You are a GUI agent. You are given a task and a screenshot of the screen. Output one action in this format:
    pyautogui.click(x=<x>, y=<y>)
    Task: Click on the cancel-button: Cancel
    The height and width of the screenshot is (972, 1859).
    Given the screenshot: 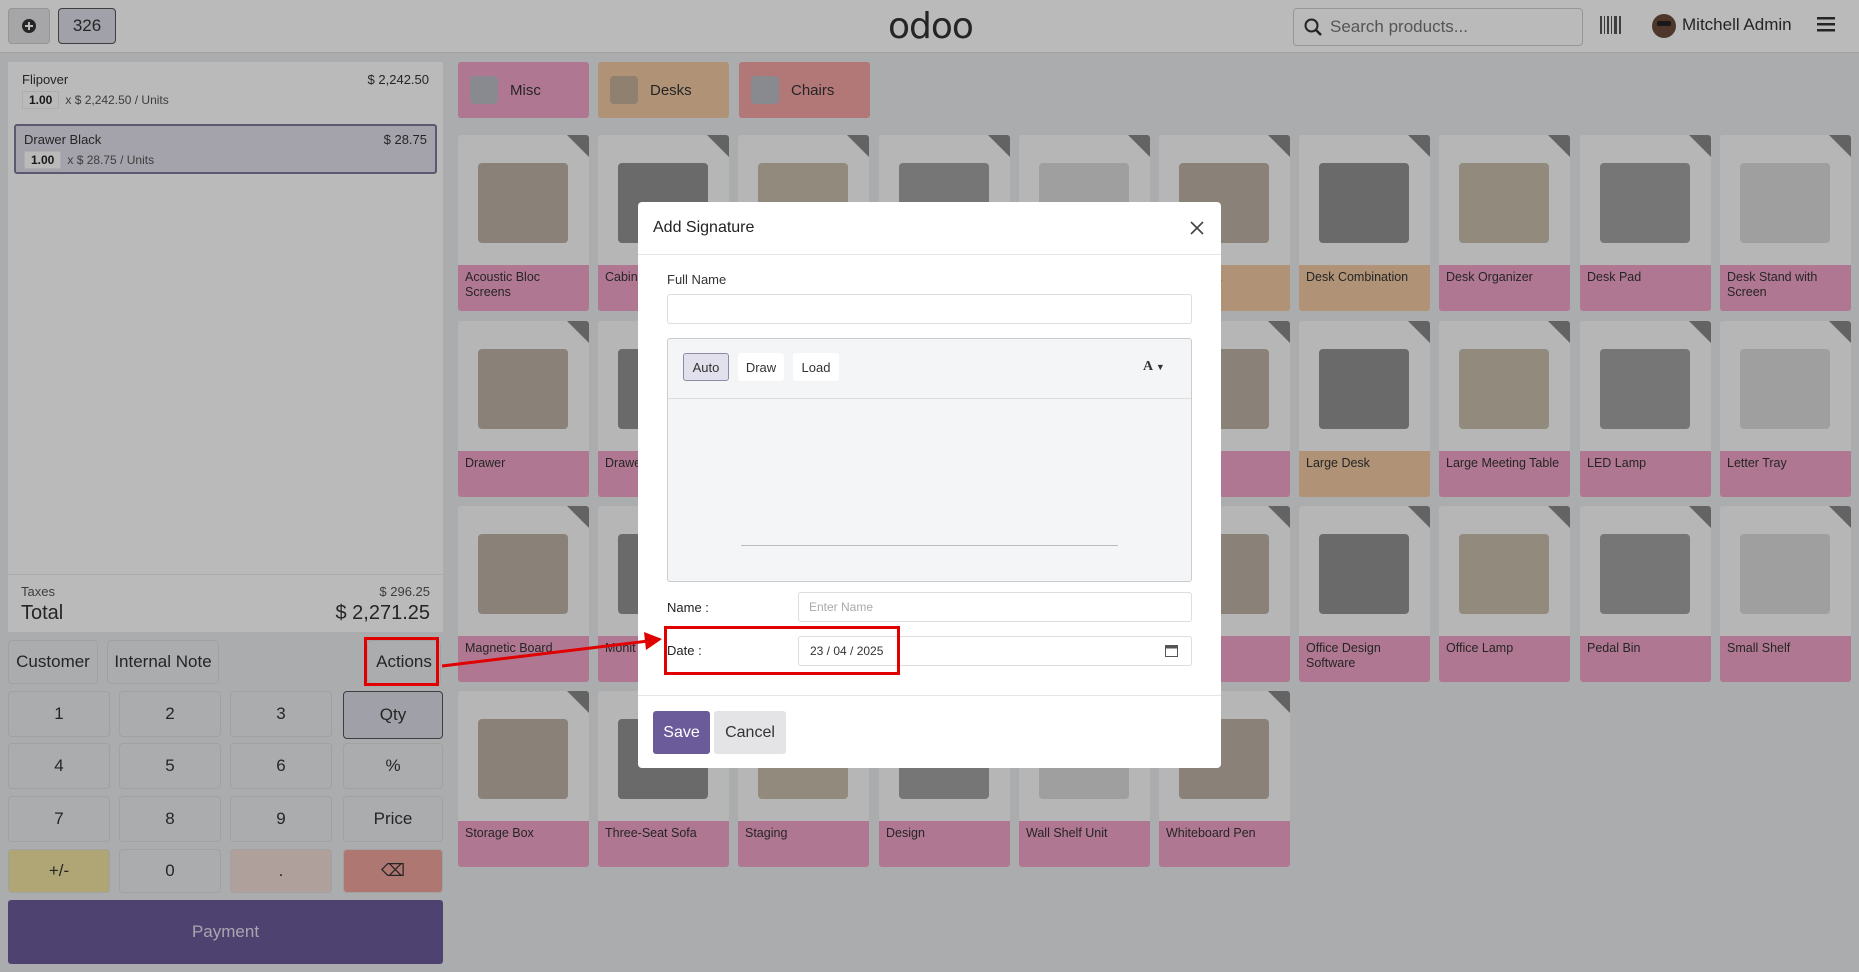 What is the action you would take?
    pyautogui.click(x=750, y=732)
    